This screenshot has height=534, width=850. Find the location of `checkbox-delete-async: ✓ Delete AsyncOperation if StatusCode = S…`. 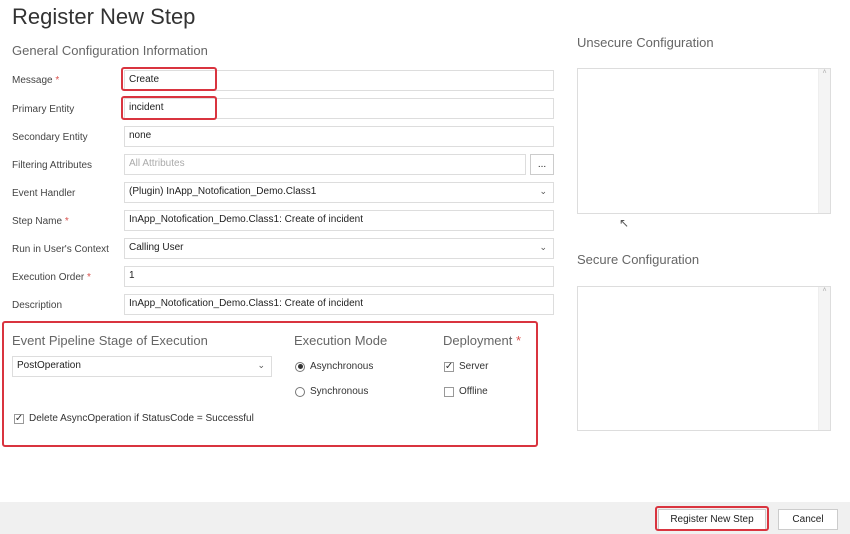

checkbox-delete-async: ✓ Delete AsyncOperation if StatusCode = S… is located at coordinates (134, 418).